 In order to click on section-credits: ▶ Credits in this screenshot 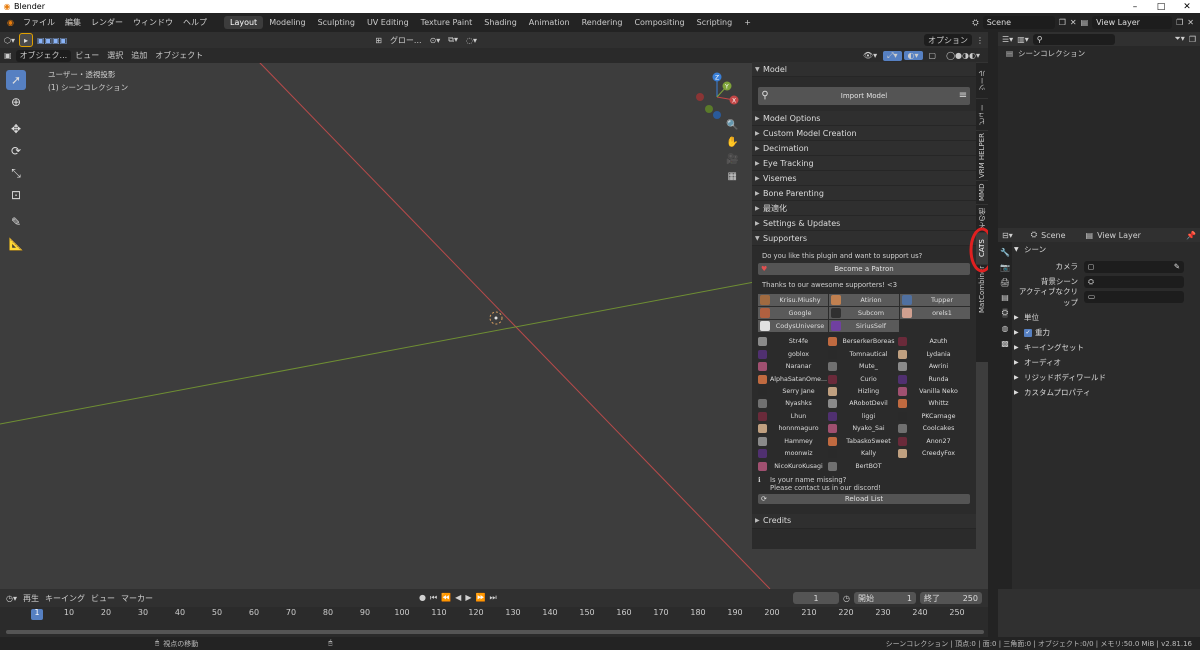, I will do `click(864, 521)`.